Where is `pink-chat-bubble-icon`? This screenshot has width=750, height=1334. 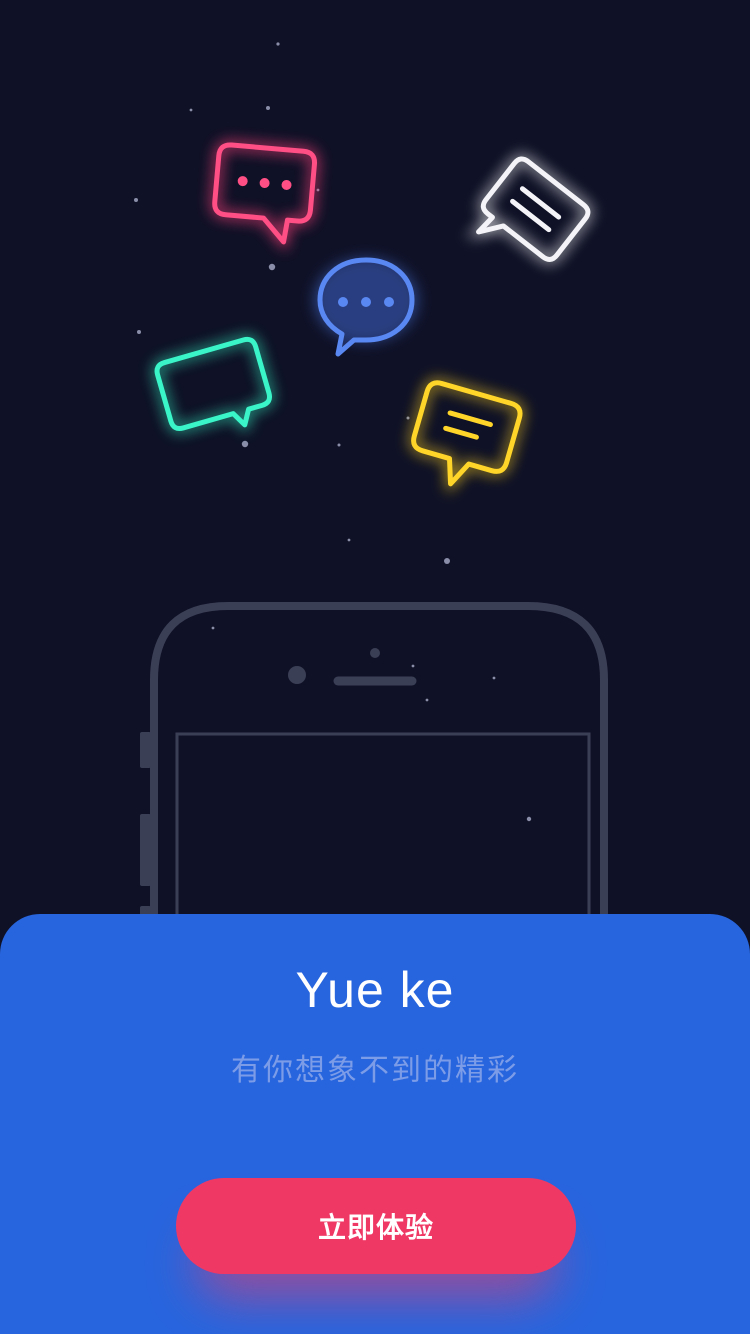 pink-chat-bubble-icon is located at coordinates (264, 196).